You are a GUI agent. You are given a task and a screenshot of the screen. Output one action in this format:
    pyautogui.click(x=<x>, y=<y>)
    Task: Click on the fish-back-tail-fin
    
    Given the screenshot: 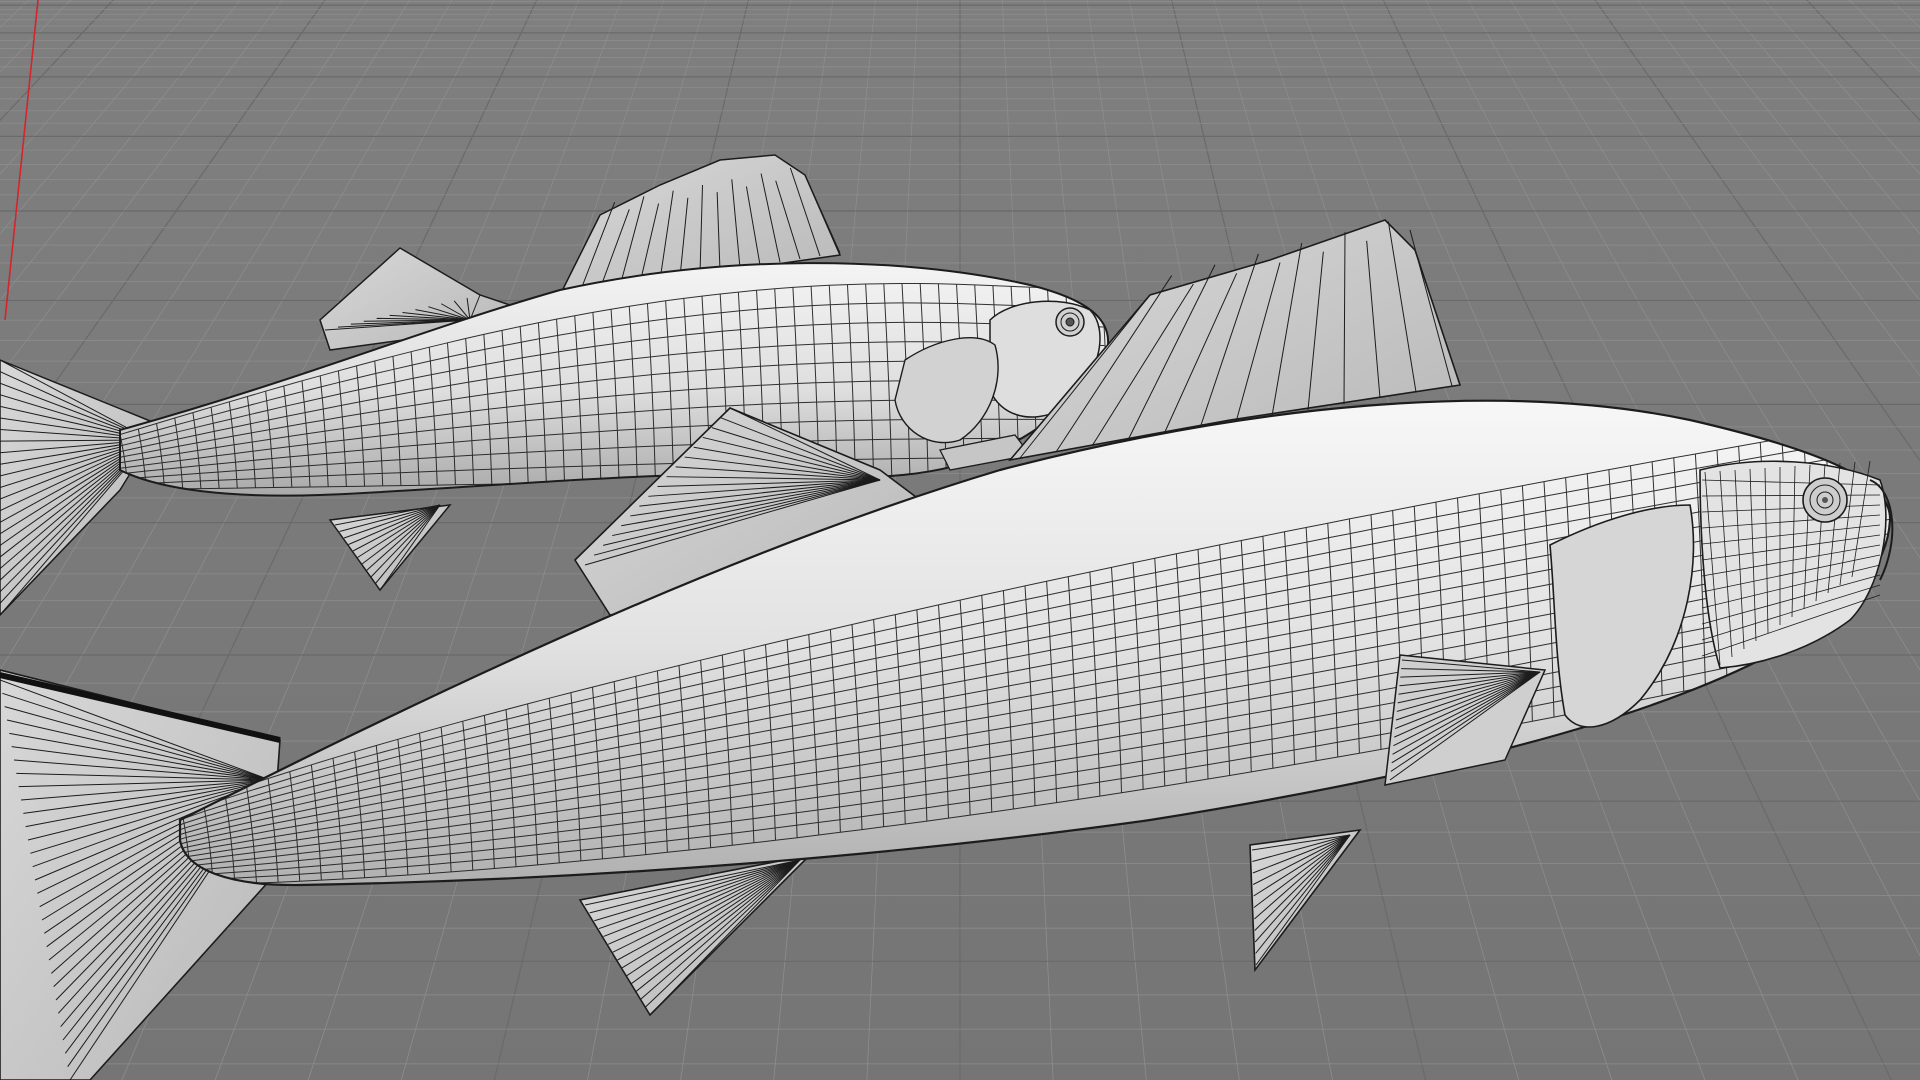 What is the action you would take?
    pyautogui.click(x=81, y=488)
    